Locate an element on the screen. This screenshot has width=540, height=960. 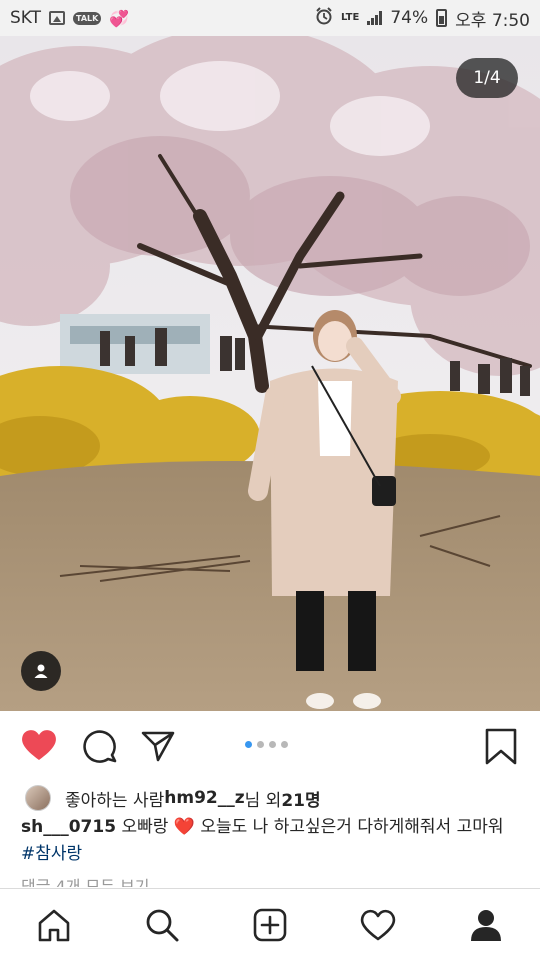
likes-summary: 좋아하는 사람 hm92__z 님 외 21명 is located at coordinates (173, 798).